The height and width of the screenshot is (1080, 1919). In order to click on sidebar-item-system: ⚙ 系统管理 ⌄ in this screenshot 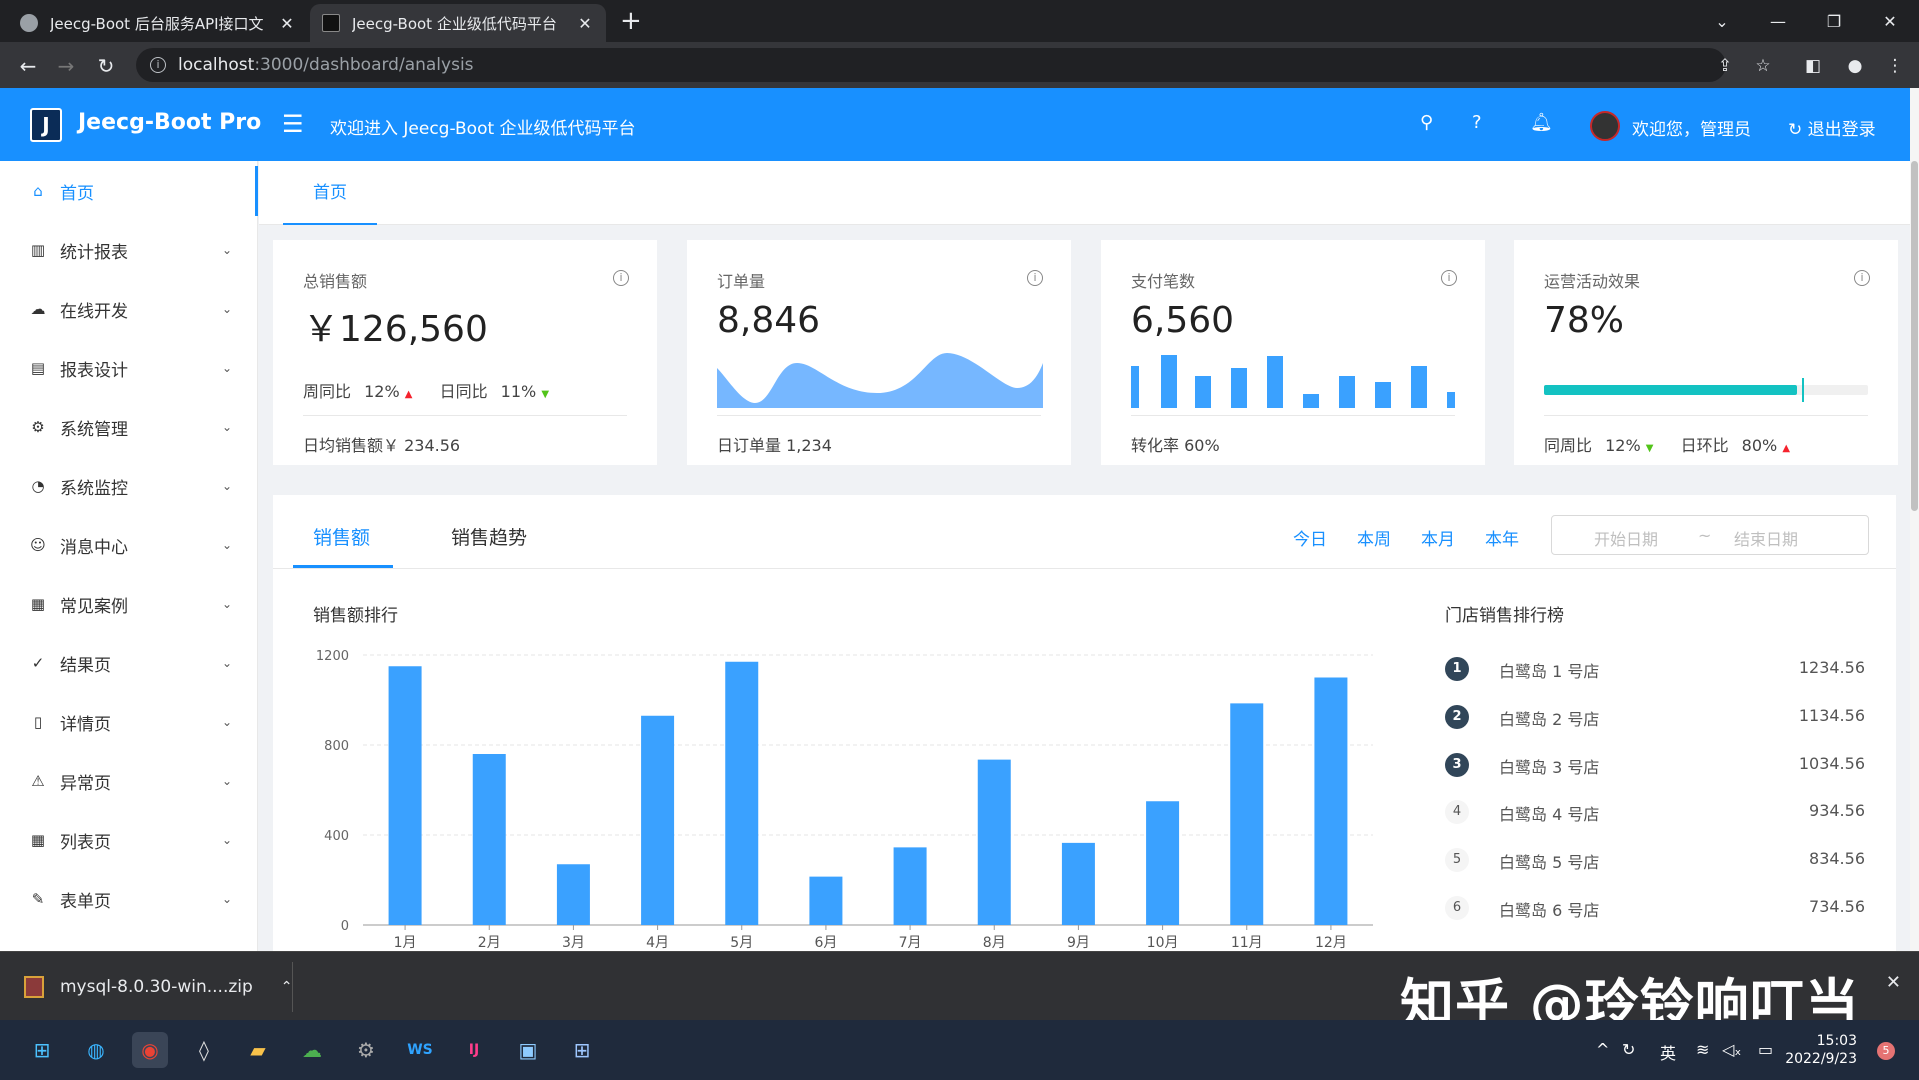, I will do `click(129, 427)`.